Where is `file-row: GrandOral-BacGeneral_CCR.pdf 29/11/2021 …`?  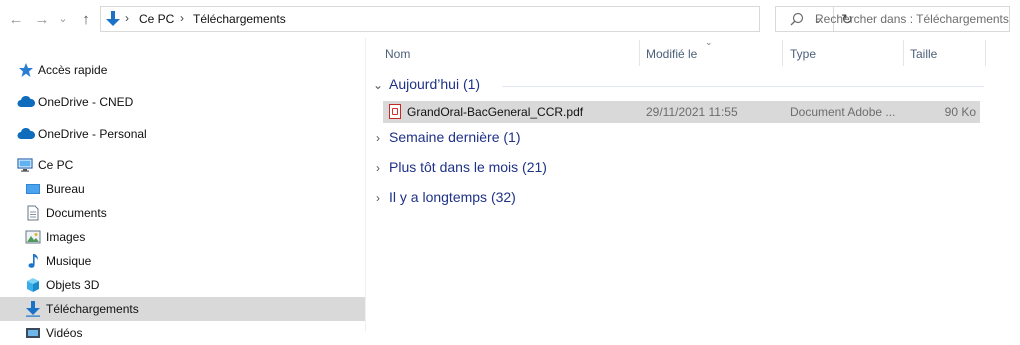
file-row: GrandOral-BacGeneral_CCR.pdf 29/11/2021 … is located at coordinates (681, 112).